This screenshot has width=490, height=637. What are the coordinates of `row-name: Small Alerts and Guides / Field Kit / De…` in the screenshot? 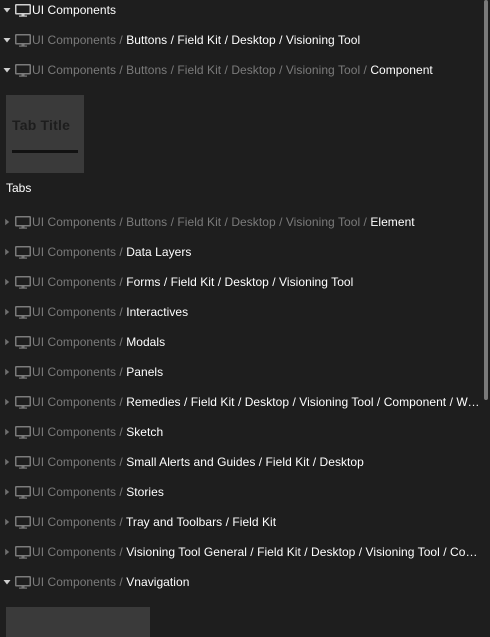 It's located at (245, 462).